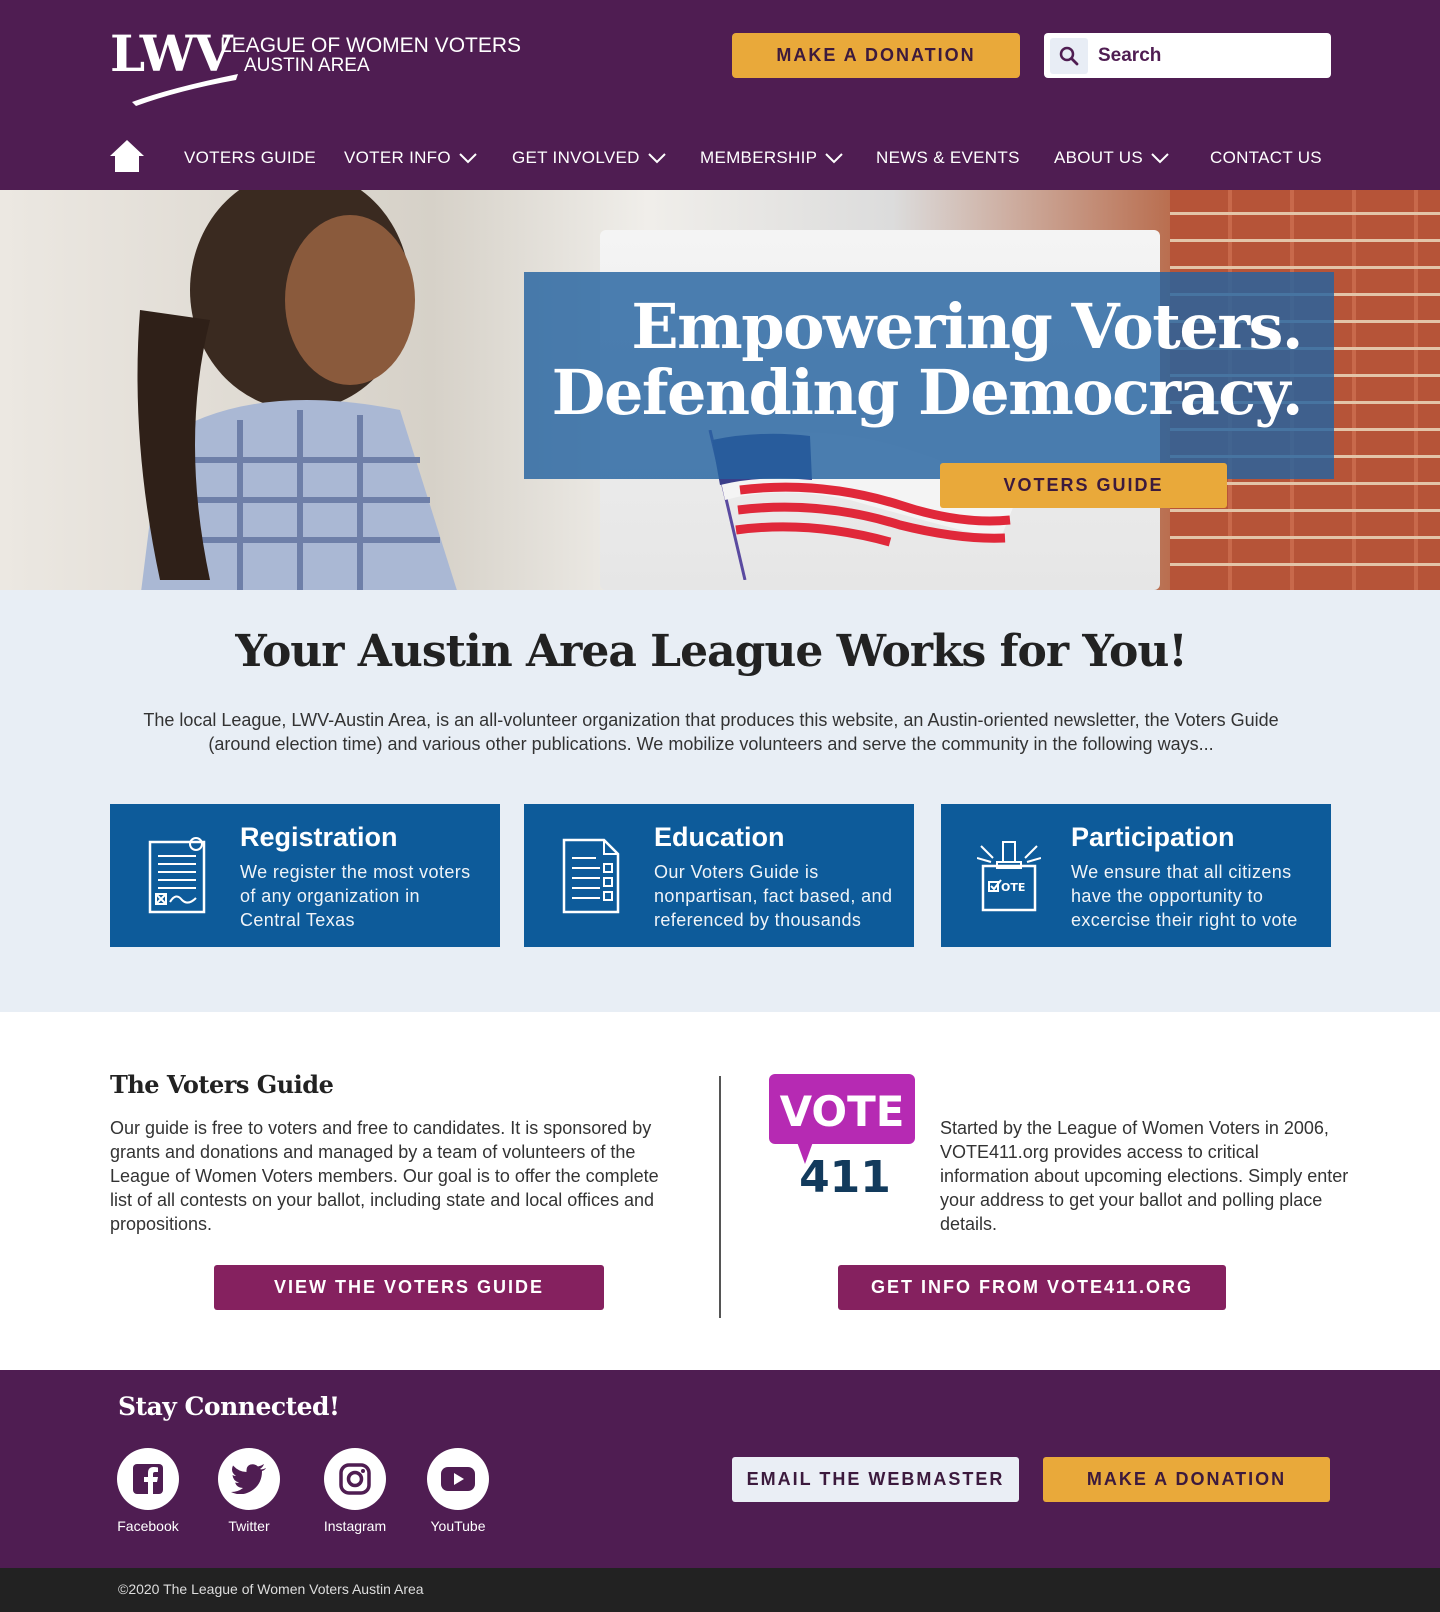 This screenshot has width=1440, height=1612. I want to click on nav-label: VOTERS GUIDE, so click(250, 157).